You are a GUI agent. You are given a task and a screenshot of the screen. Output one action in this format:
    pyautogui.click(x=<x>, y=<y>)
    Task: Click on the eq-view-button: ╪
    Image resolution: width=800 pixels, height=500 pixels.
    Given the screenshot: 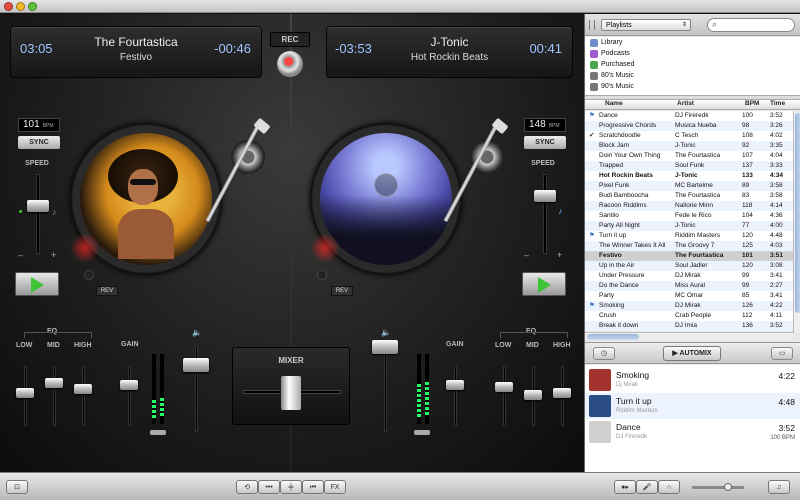 What is the action you would take?
    pyautogui.click(x=291, y=487)
    